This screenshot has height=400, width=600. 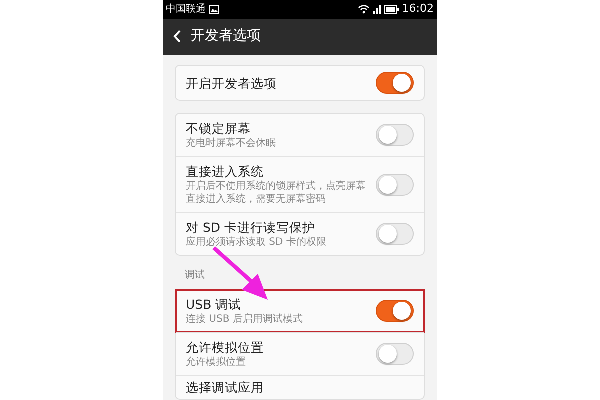 I want to click on setting-row: 允许模拟位置 允许模拟位置, so click(x=300, y=353).